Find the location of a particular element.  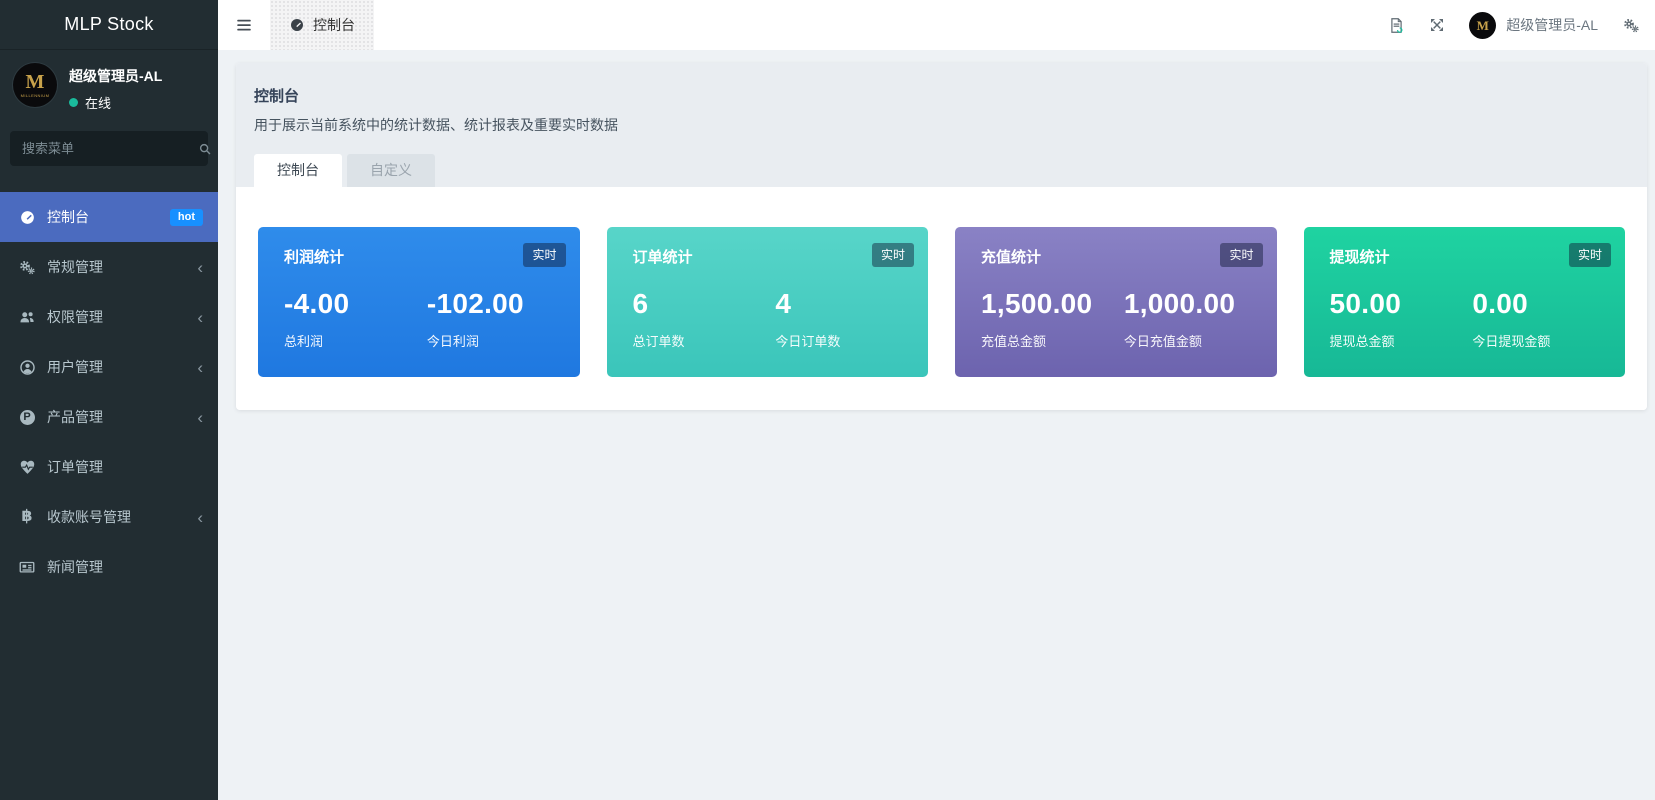

user-panel: M MILLENNIUM 超级管理员-AL 在线 is located at coordinates (109, 85).